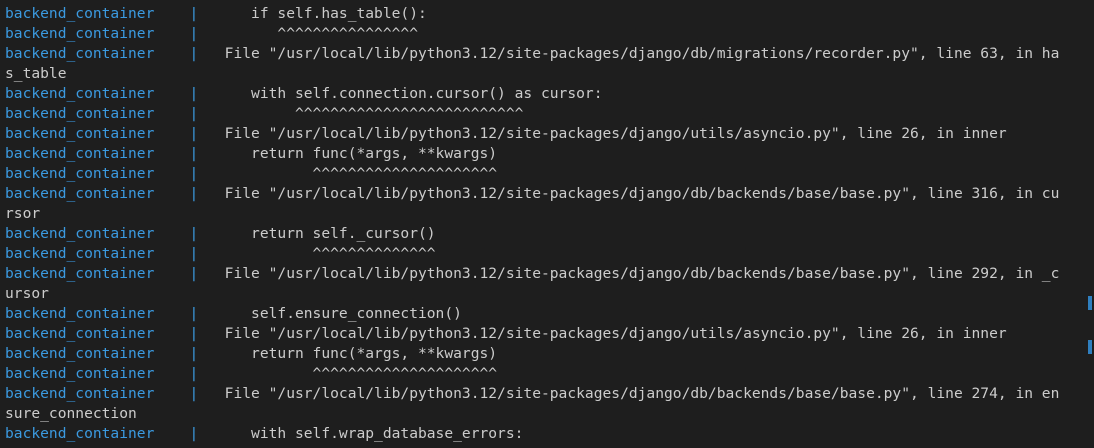 The image size is (1094, 448). I want to click on terminal-line: backend_container | ^^^^^^^^^^^^^^, so click(547, 254).